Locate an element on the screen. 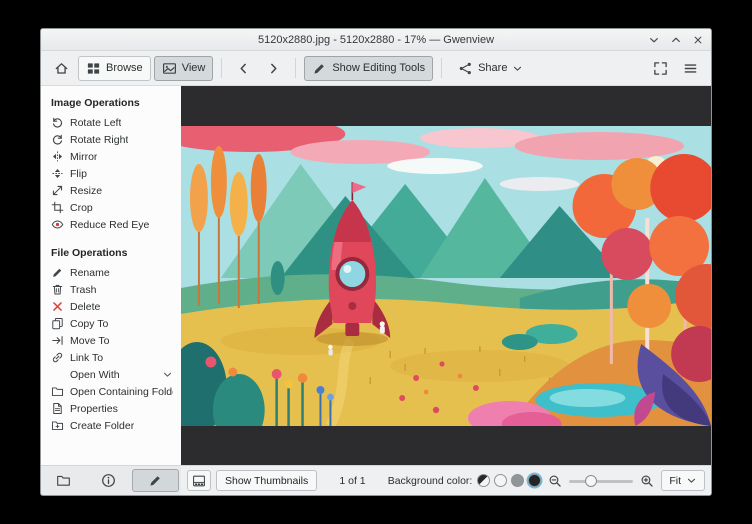  view-button: View is located at coordinates (183, 68).